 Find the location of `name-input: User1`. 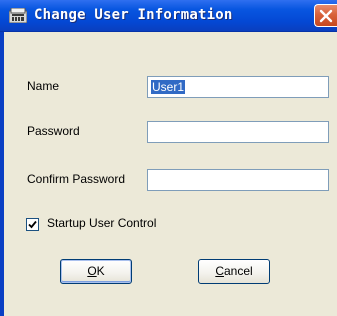

name-input: User1 is located at coordinates (238, 87).